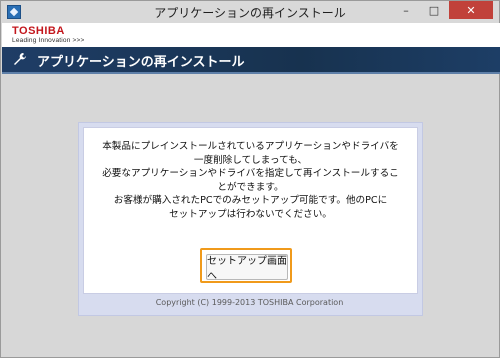 The image size is (500, 358). Describe the element at coordinates (20, 59) in the screenshot. I see `wrench-icon` at that location.